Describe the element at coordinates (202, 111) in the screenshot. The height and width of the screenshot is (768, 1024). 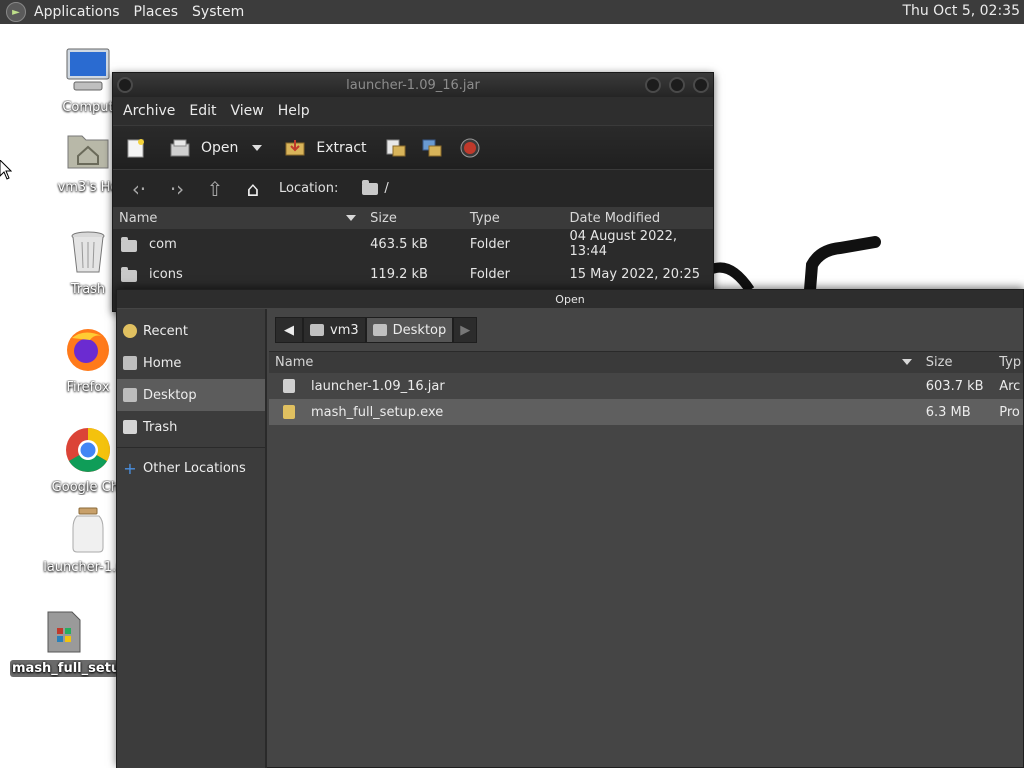
I see `menu-edit: Edit` at that location.